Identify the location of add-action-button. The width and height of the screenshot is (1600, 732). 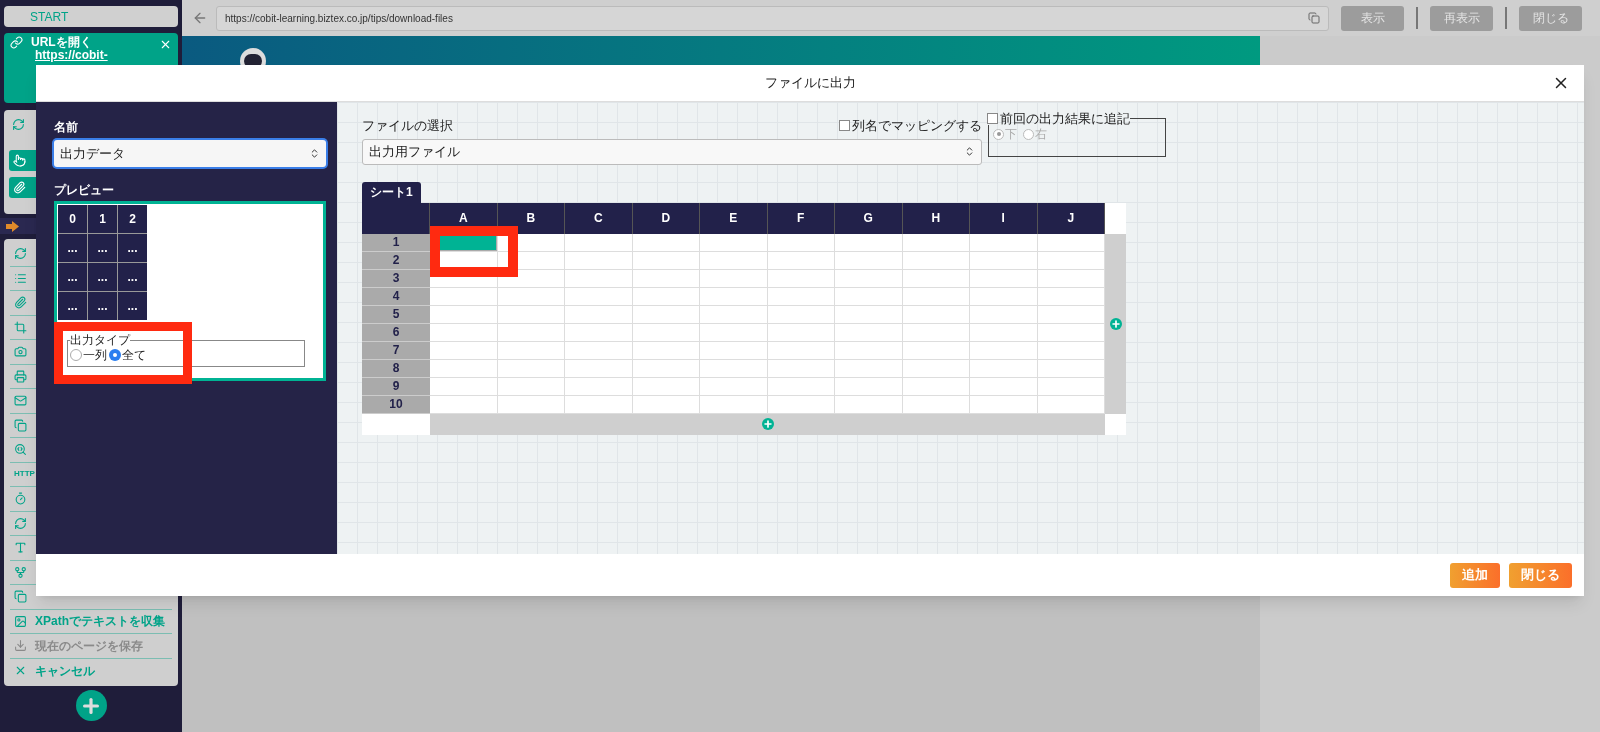
(91, 705).